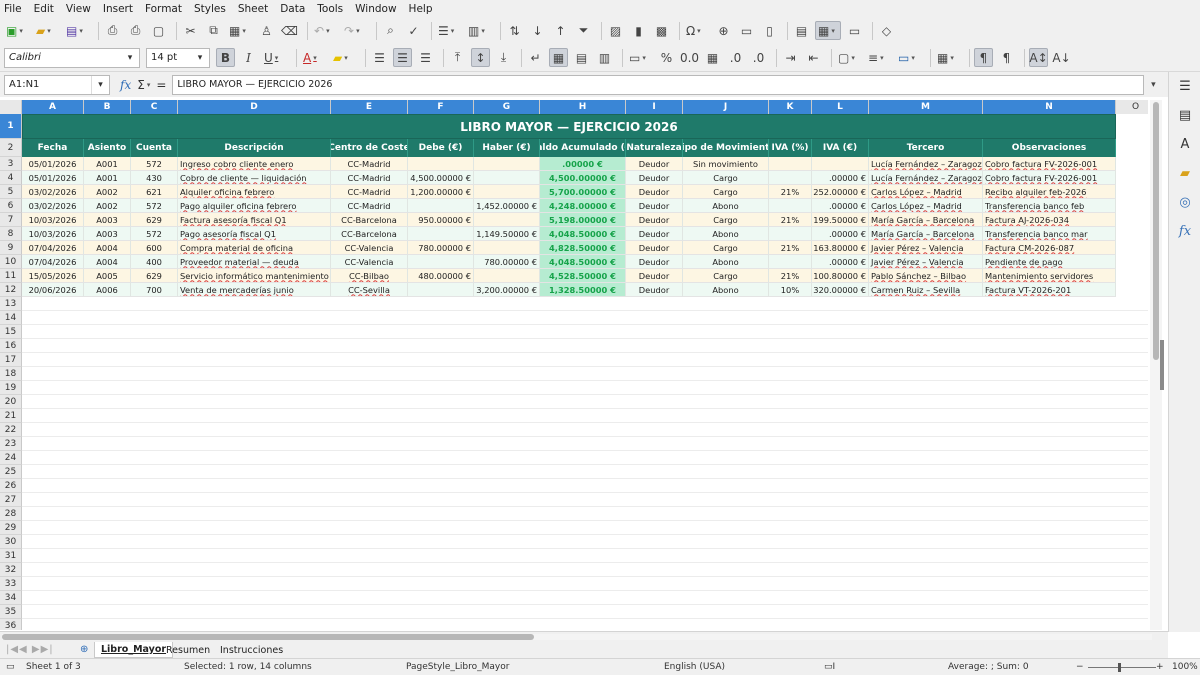 This screenshot has width=1200, height=675. I want to click on row-header: 30, so click(11, 542).